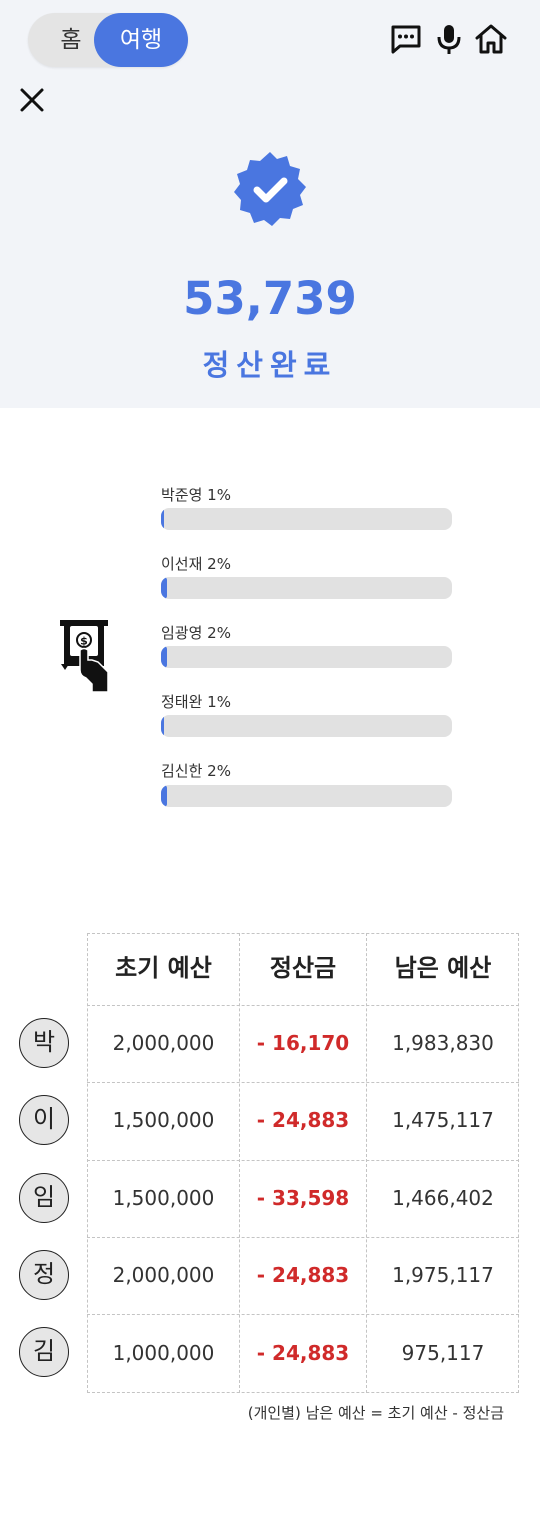  I want to click on col-header-initial-budget: 초기 예산, so click(163, 968).